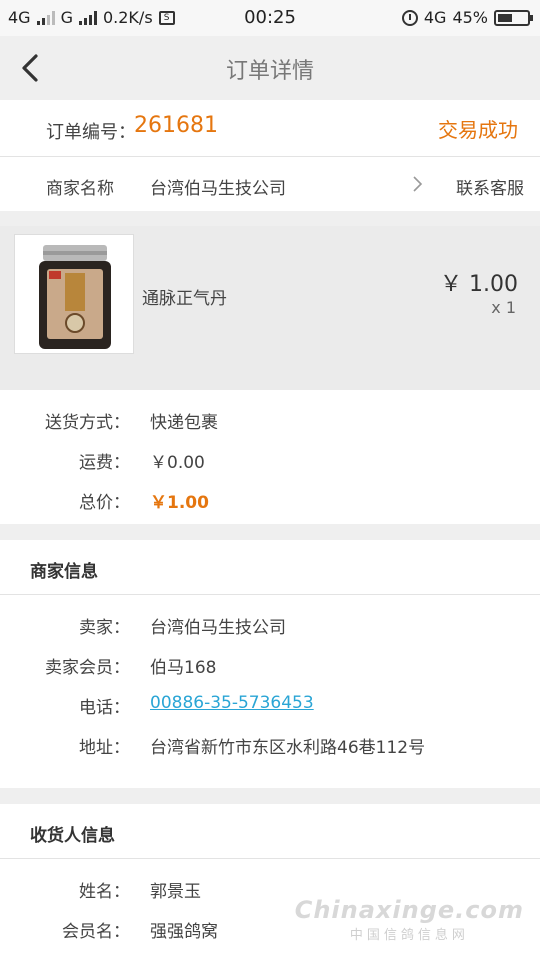 This screenshot has height=960, width=540. Describe the element at coordinates (104, 463) in the screenshot. I see `shipping-fee-label: 运费：` at that location.